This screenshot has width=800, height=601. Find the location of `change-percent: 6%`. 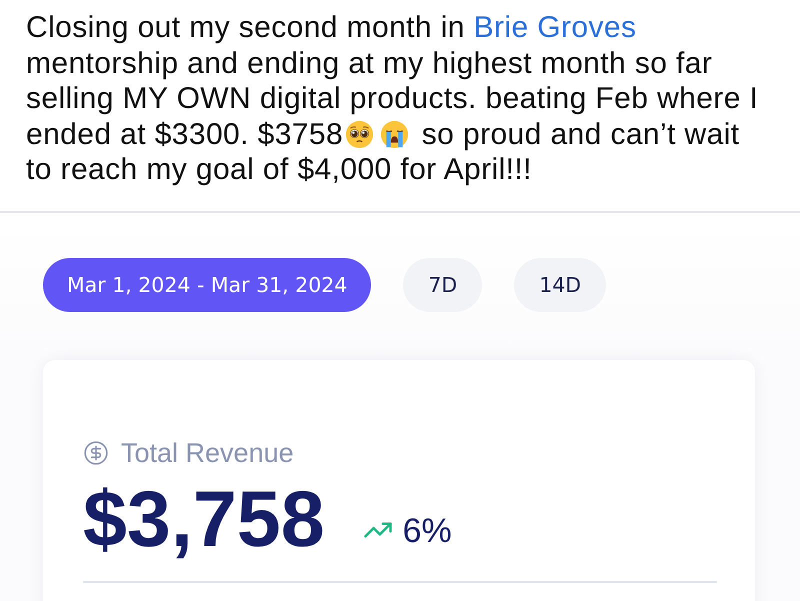

change-percent: 6% is located at coordinates (427, 531).